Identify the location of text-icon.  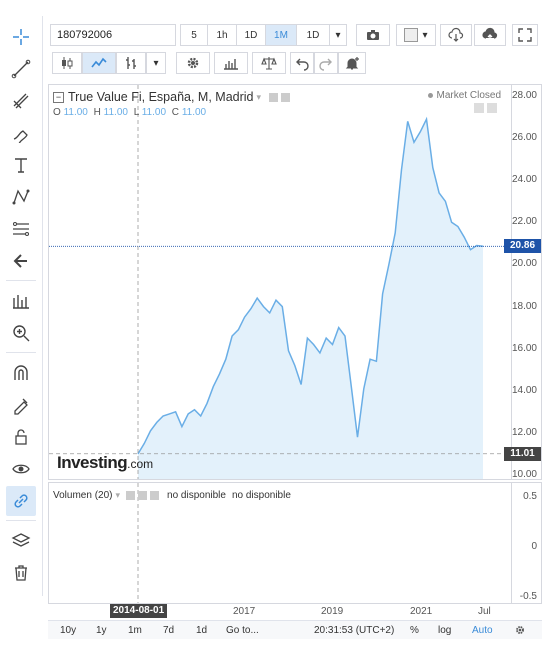
(21, 165).